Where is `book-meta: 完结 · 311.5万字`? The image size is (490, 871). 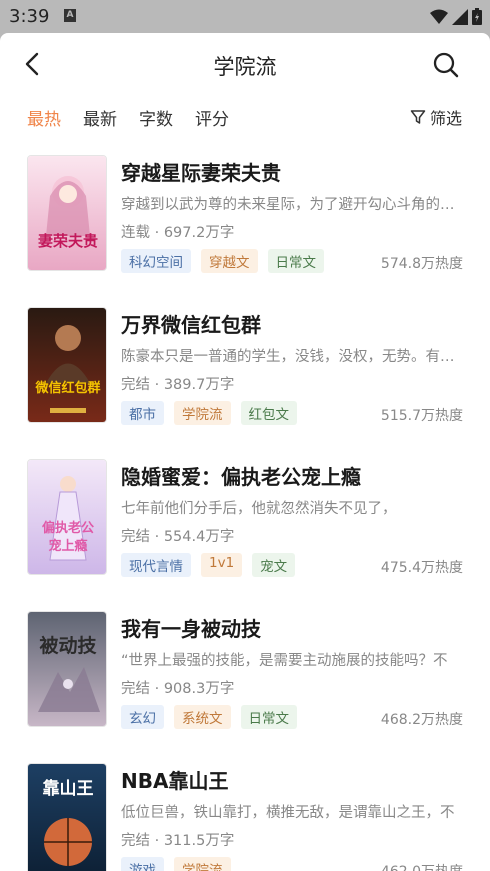 book-meta: 完结 · 311.5万字 is located at coordinates (178, 841).